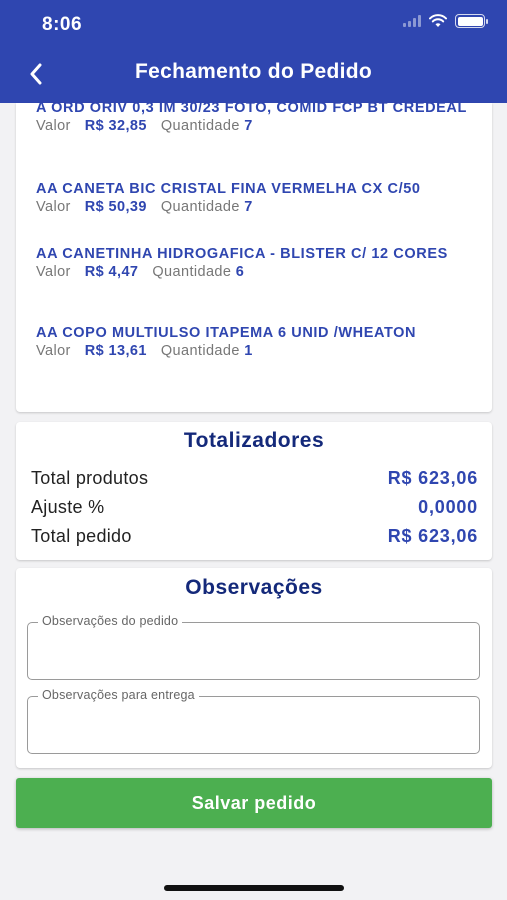 This screenshot has width=507, height=900. What do you see at coordinates (253, 721) in the screenshot?
I see `delivery-notes-field: Observações para entrega` at bounding box center [253, 721].